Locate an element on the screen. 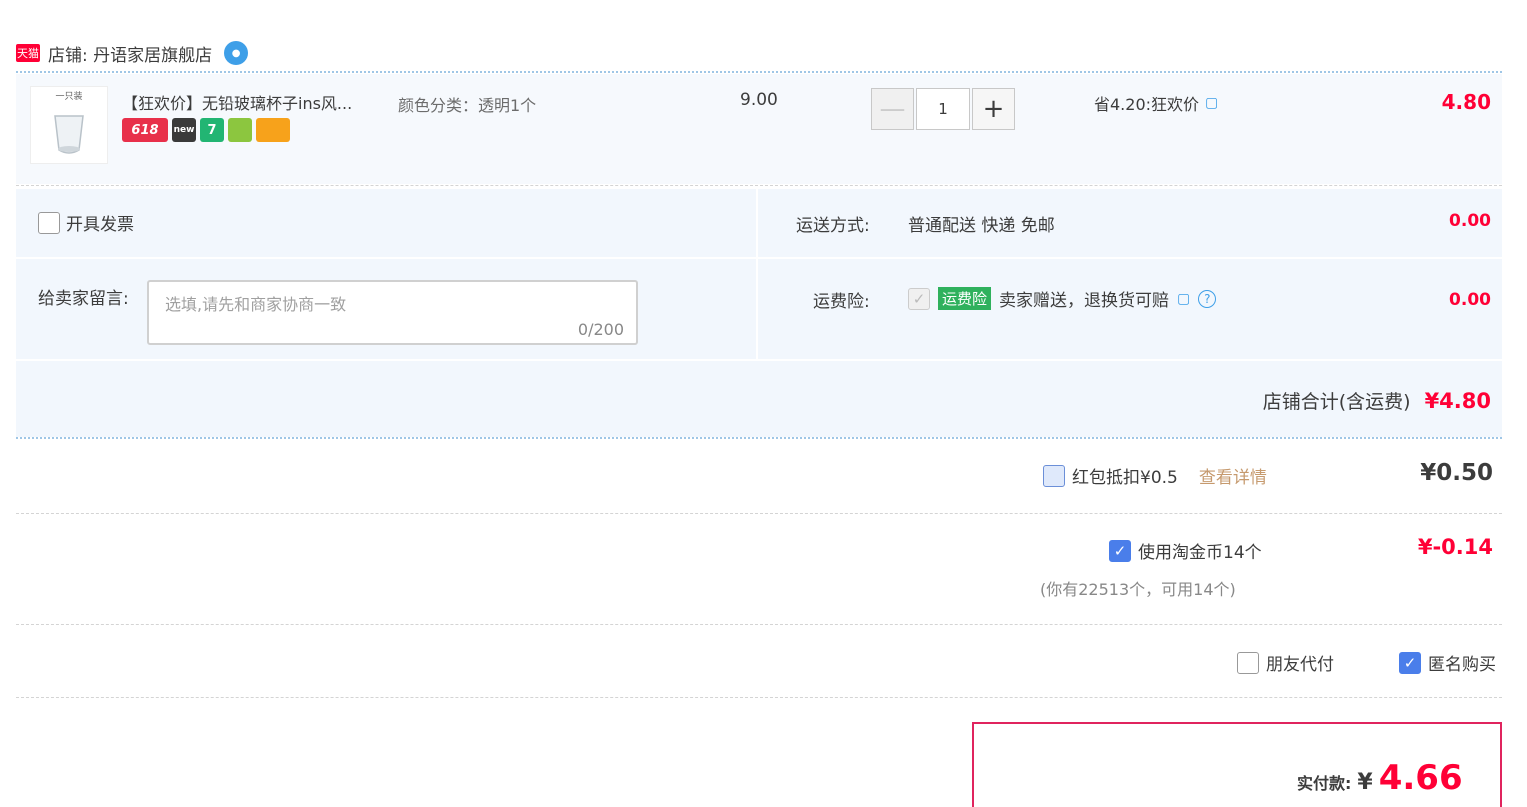  badge-shield-icon is located at coordinates (240, 130).